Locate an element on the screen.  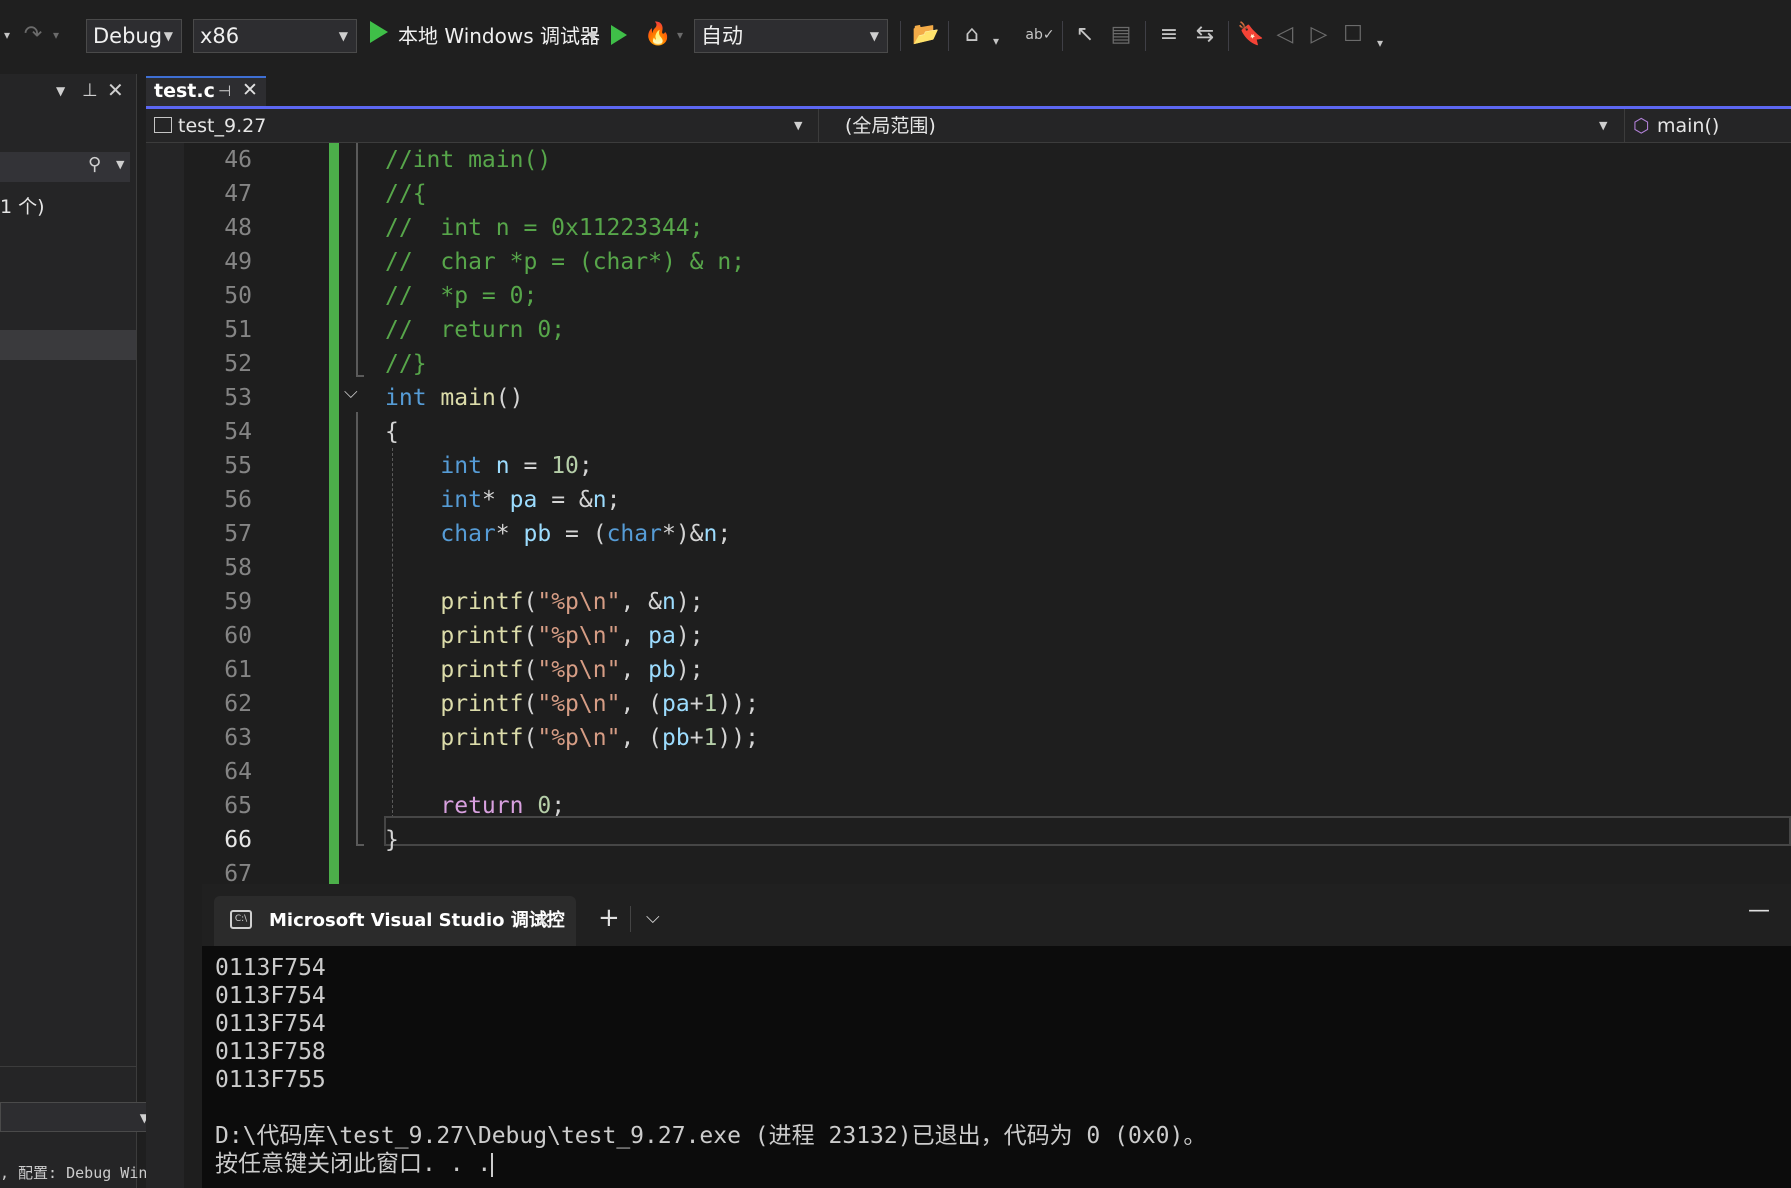
line-number: 62 is located at coordinates (238, 704).